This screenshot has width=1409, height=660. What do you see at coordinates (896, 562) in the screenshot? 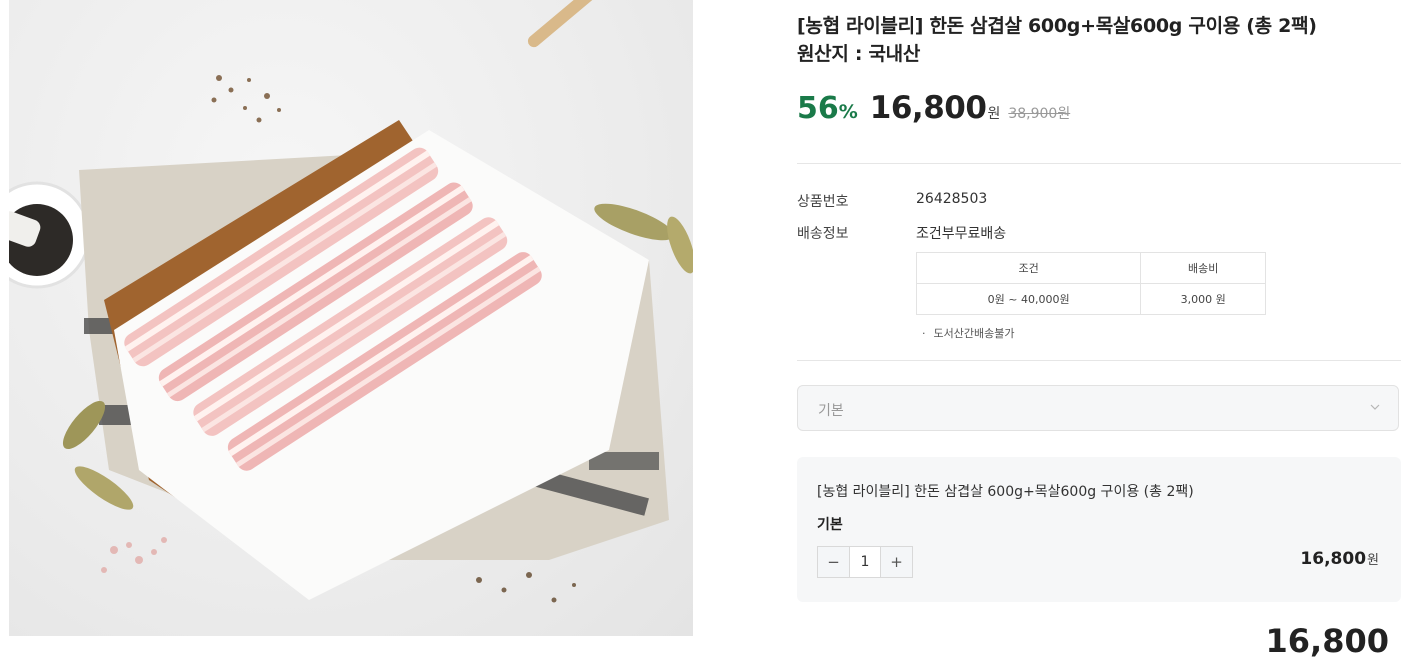
I see `quantity-increase-button: +` at bounding box center [896, 562].